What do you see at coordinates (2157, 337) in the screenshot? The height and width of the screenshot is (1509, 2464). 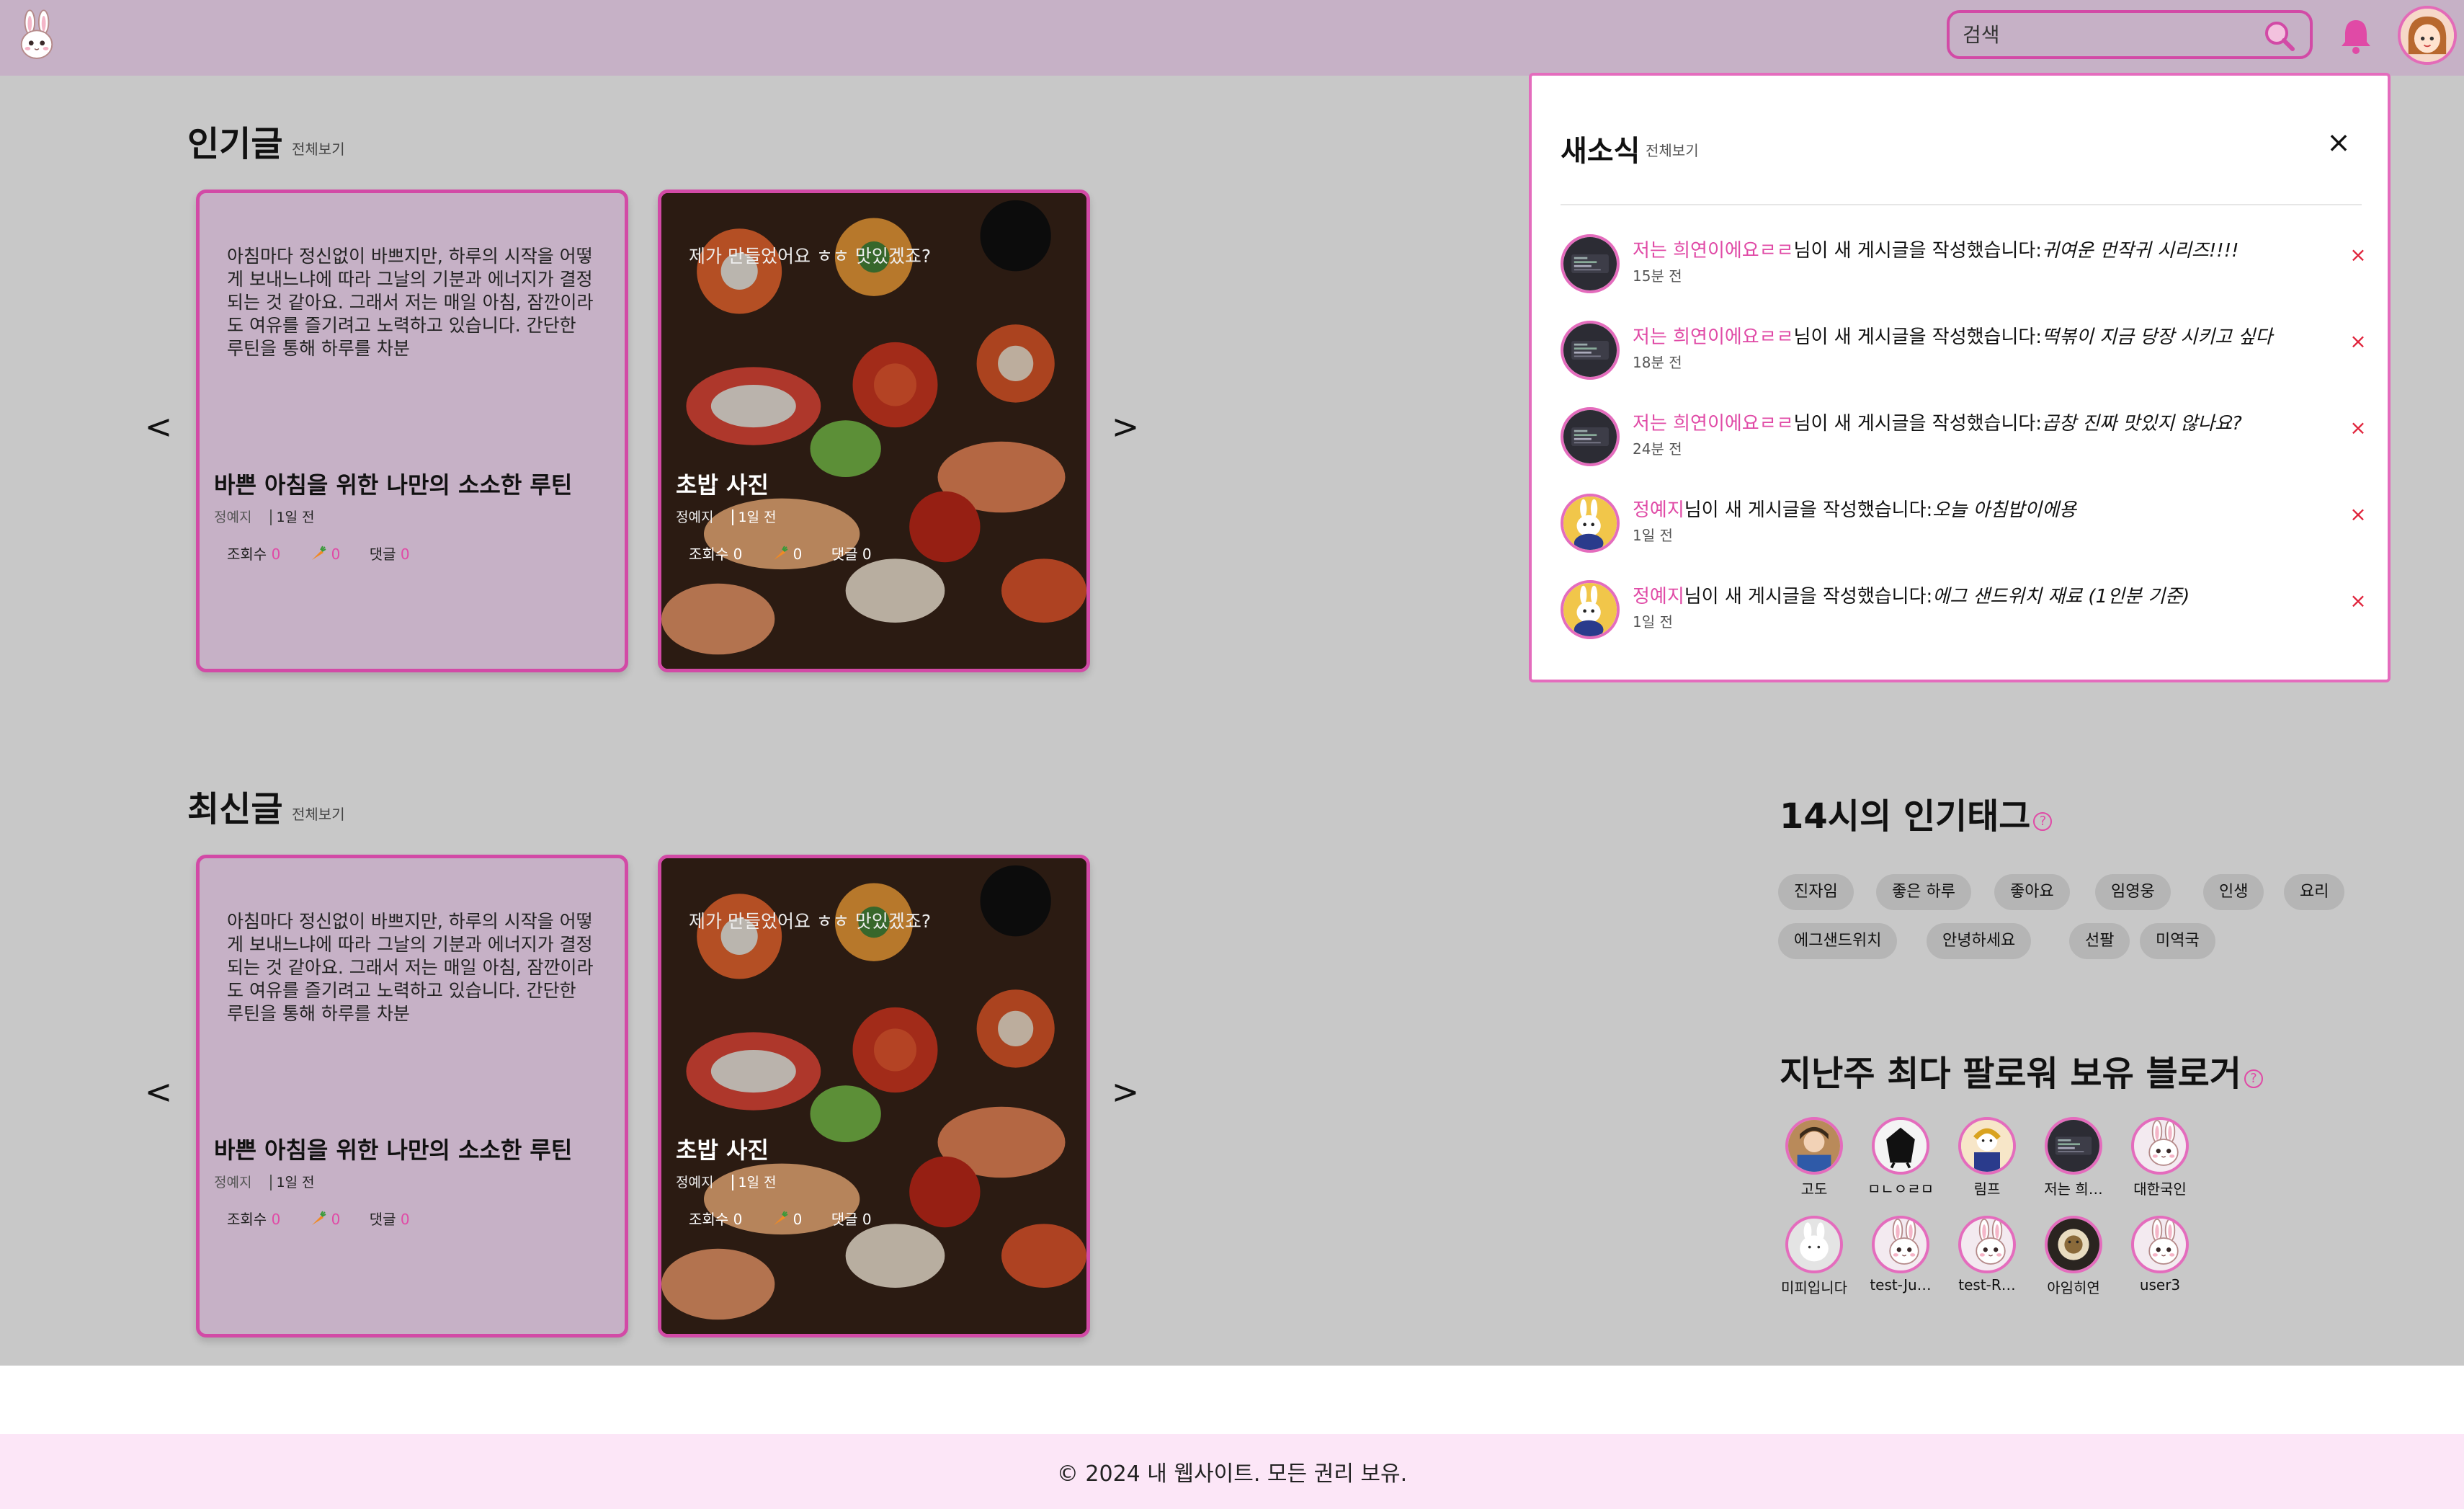 I see `notification-post: 떡볶이 지금 당장 시키고 싶다` at bounding box center [2157, 337].